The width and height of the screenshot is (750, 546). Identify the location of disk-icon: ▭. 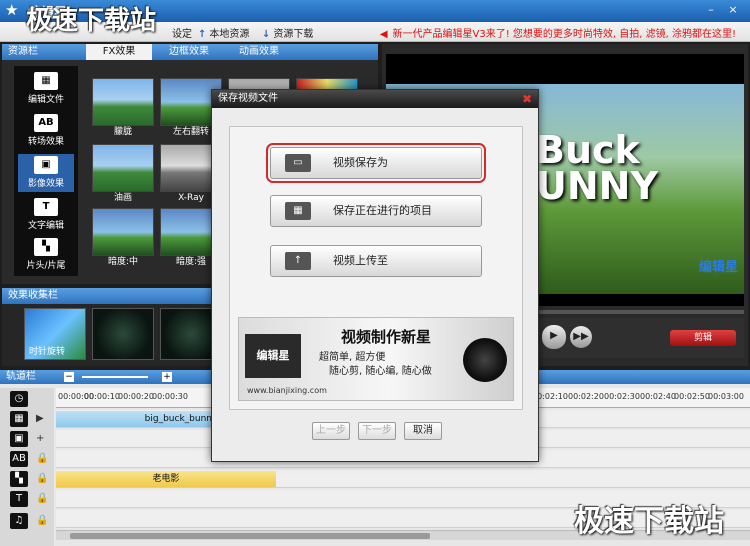
(298, 163).